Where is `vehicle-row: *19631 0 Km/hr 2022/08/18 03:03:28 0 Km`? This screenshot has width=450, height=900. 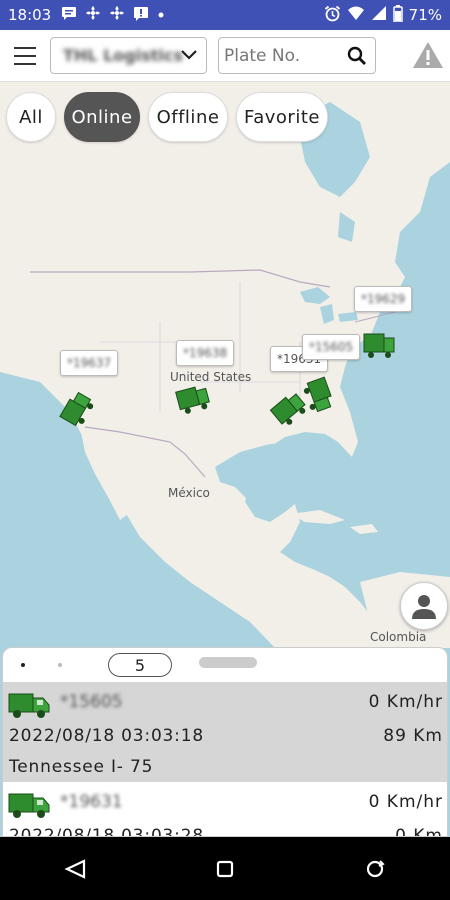 vehicle-row: *19631 0 Km/hr 2022/08/18 03:03:28 0 Km is located at coordinates (225, 809).